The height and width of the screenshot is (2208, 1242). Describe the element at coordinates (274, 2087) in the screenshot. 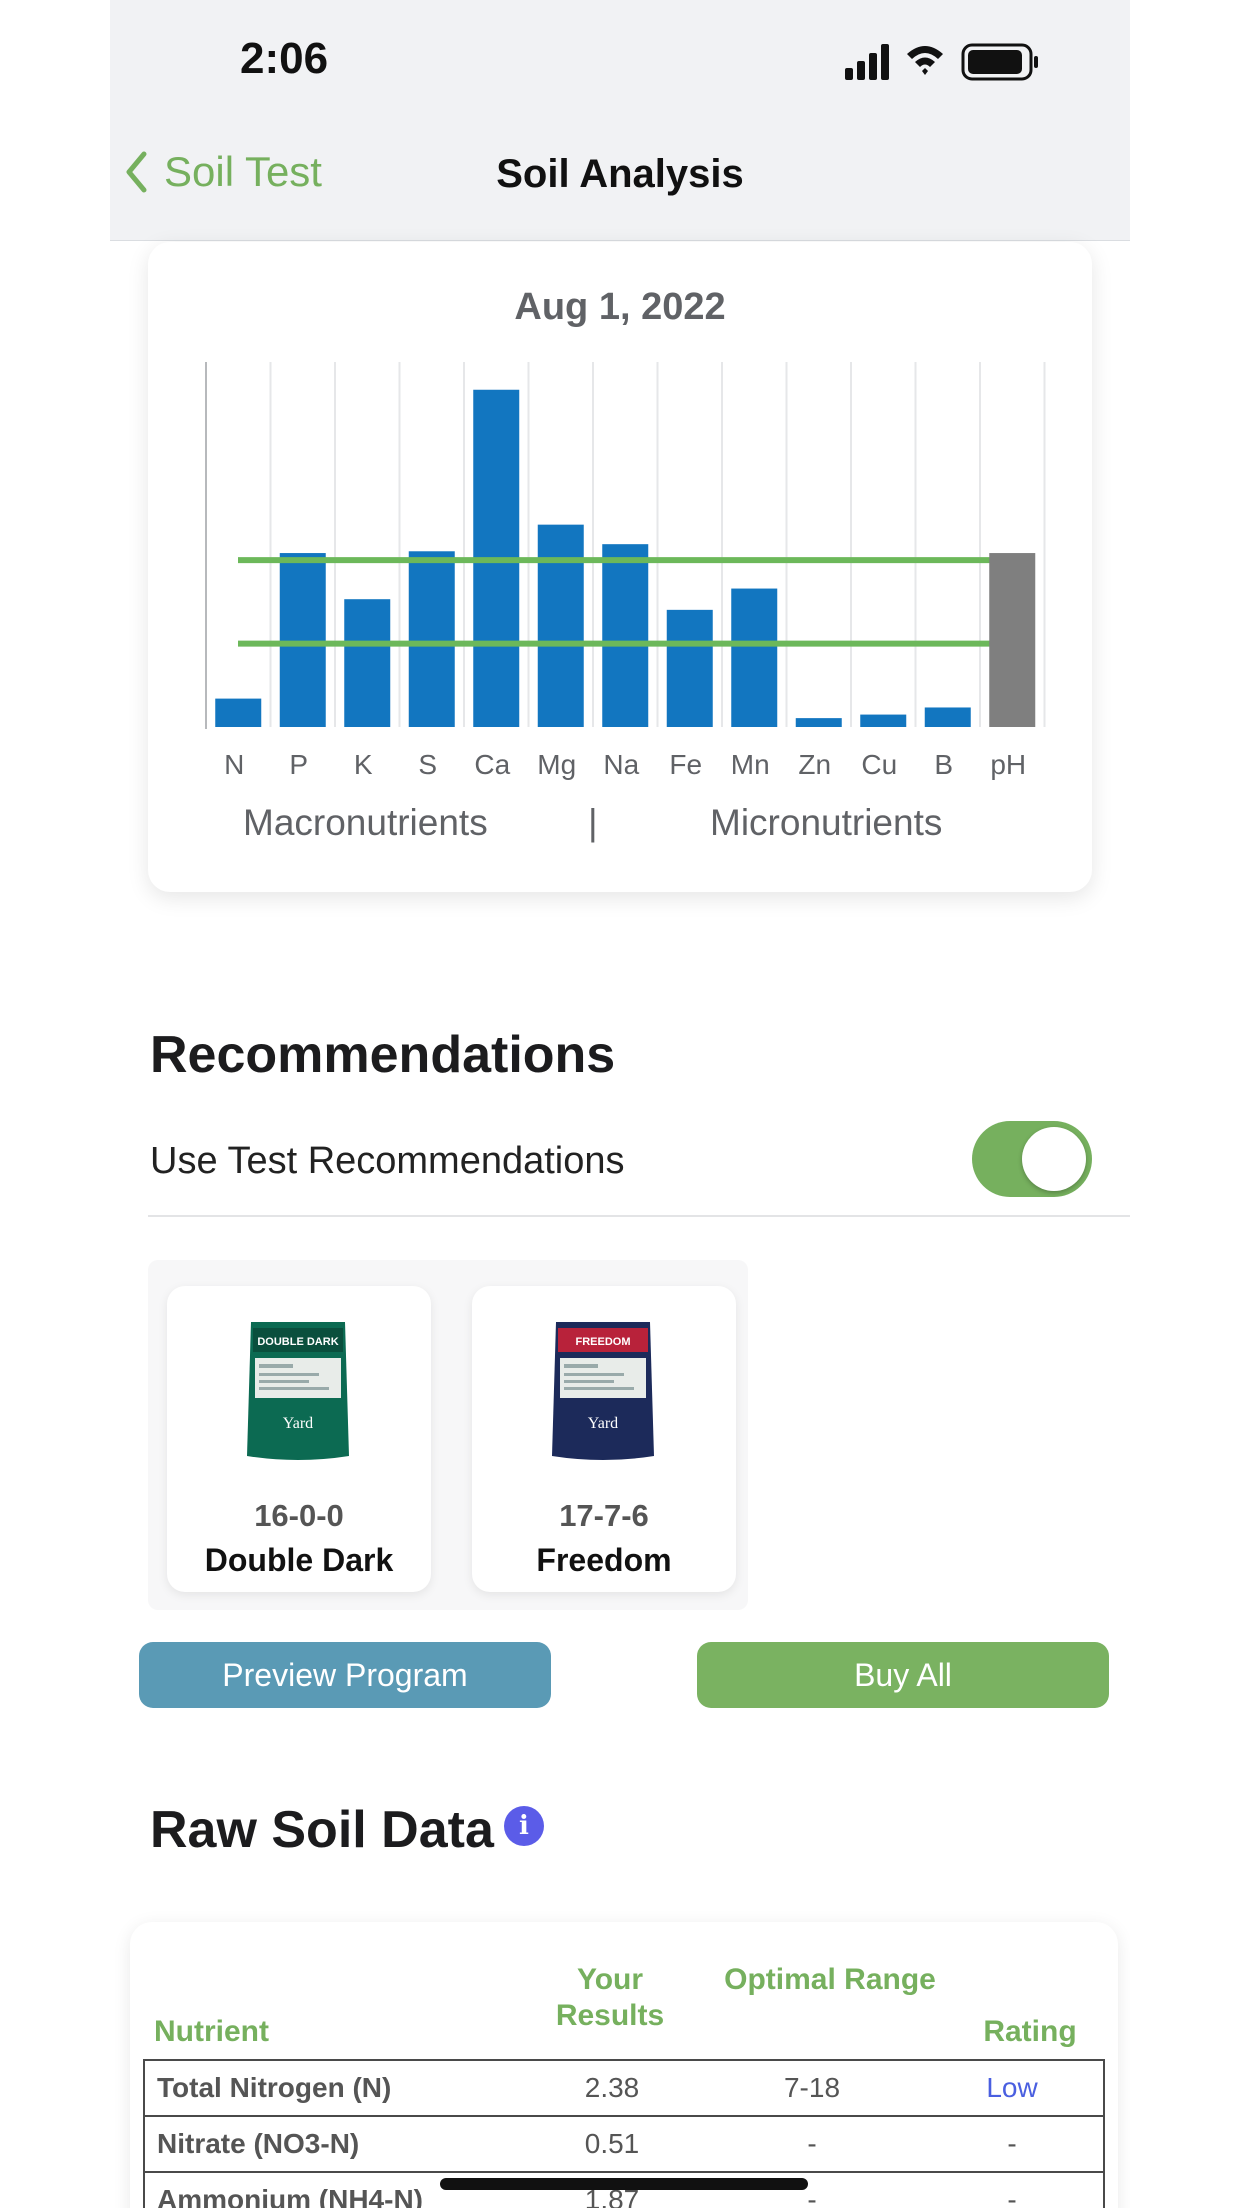

I see `nutrient-name: Total Nitrogen (N)` at that location.